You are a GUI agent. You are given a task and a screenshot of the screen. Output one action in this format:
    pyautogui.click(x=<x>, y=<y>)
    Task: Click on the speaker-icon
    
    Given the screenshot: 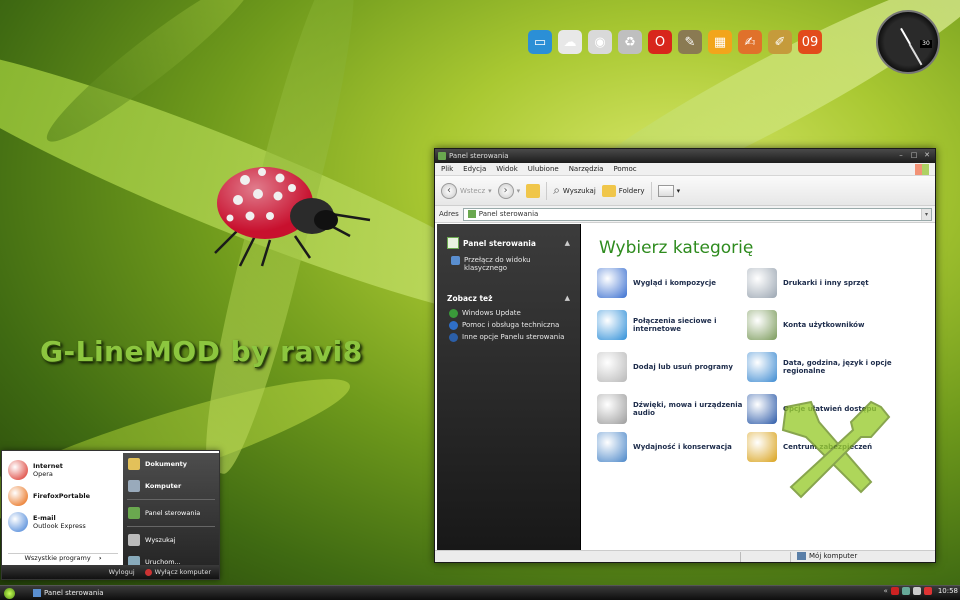 What is the action you would take?
    pyautogui.click(x=612, y=409)
    